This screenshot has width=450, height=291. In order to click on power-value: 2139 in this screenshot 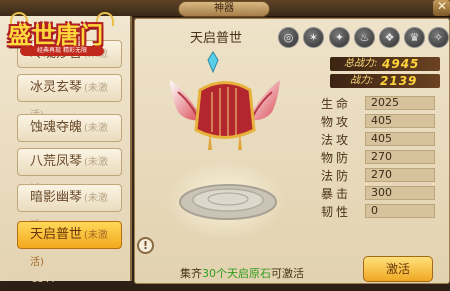, I will do `click(399, 81)`.